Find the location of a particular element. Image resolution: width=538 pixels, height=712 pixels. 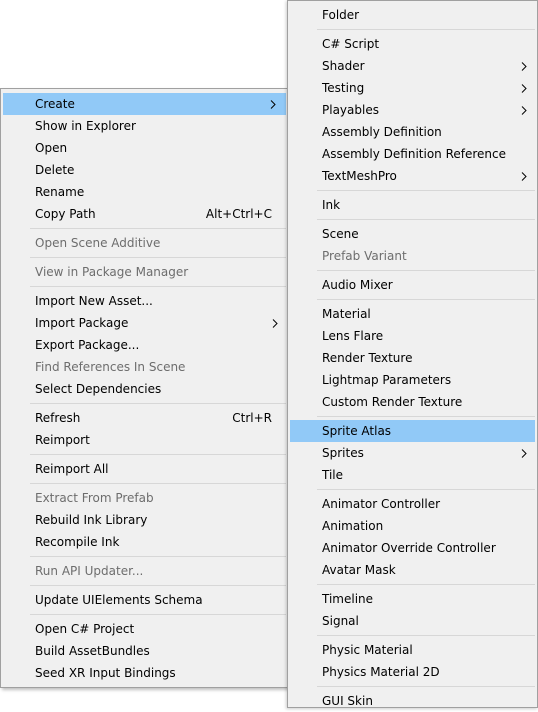

menu-item-label: Lightmap Parameters is located at coordinates (387, 380).